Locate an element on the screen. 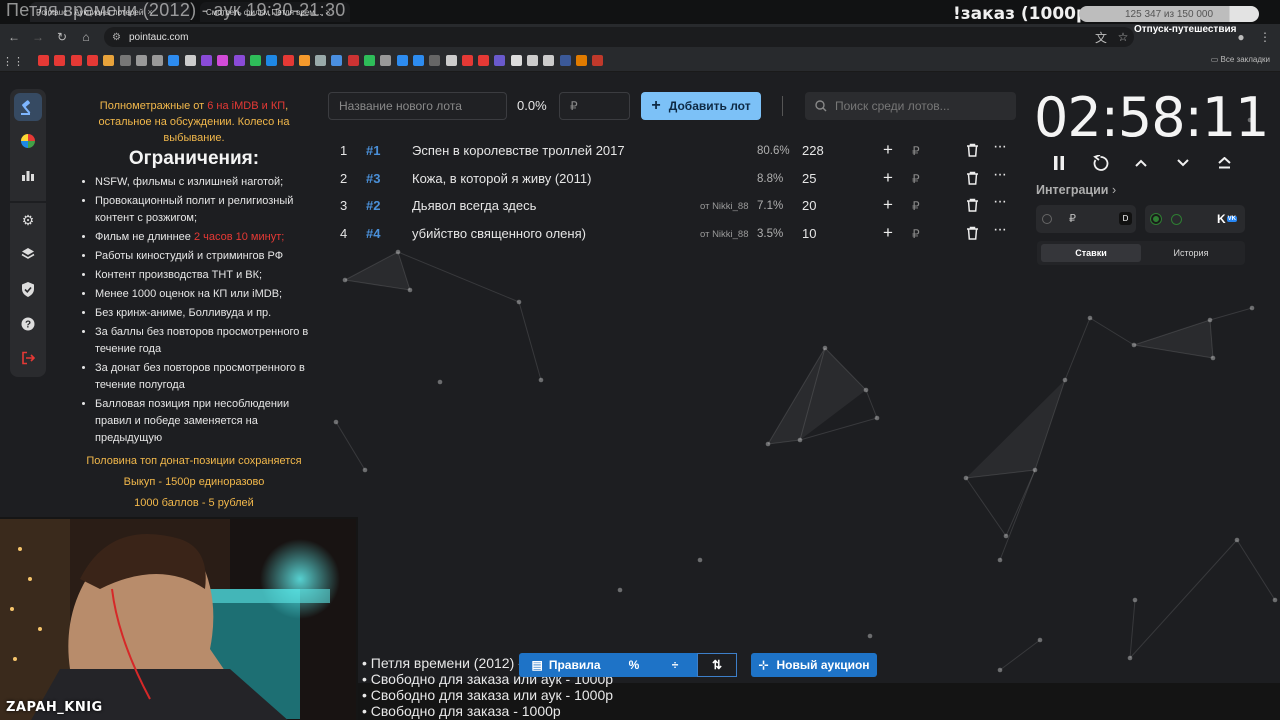 The height and width of the screenshot is (720, 1280). rules-button: ▤ Правила is located at coordinates (566, 665).